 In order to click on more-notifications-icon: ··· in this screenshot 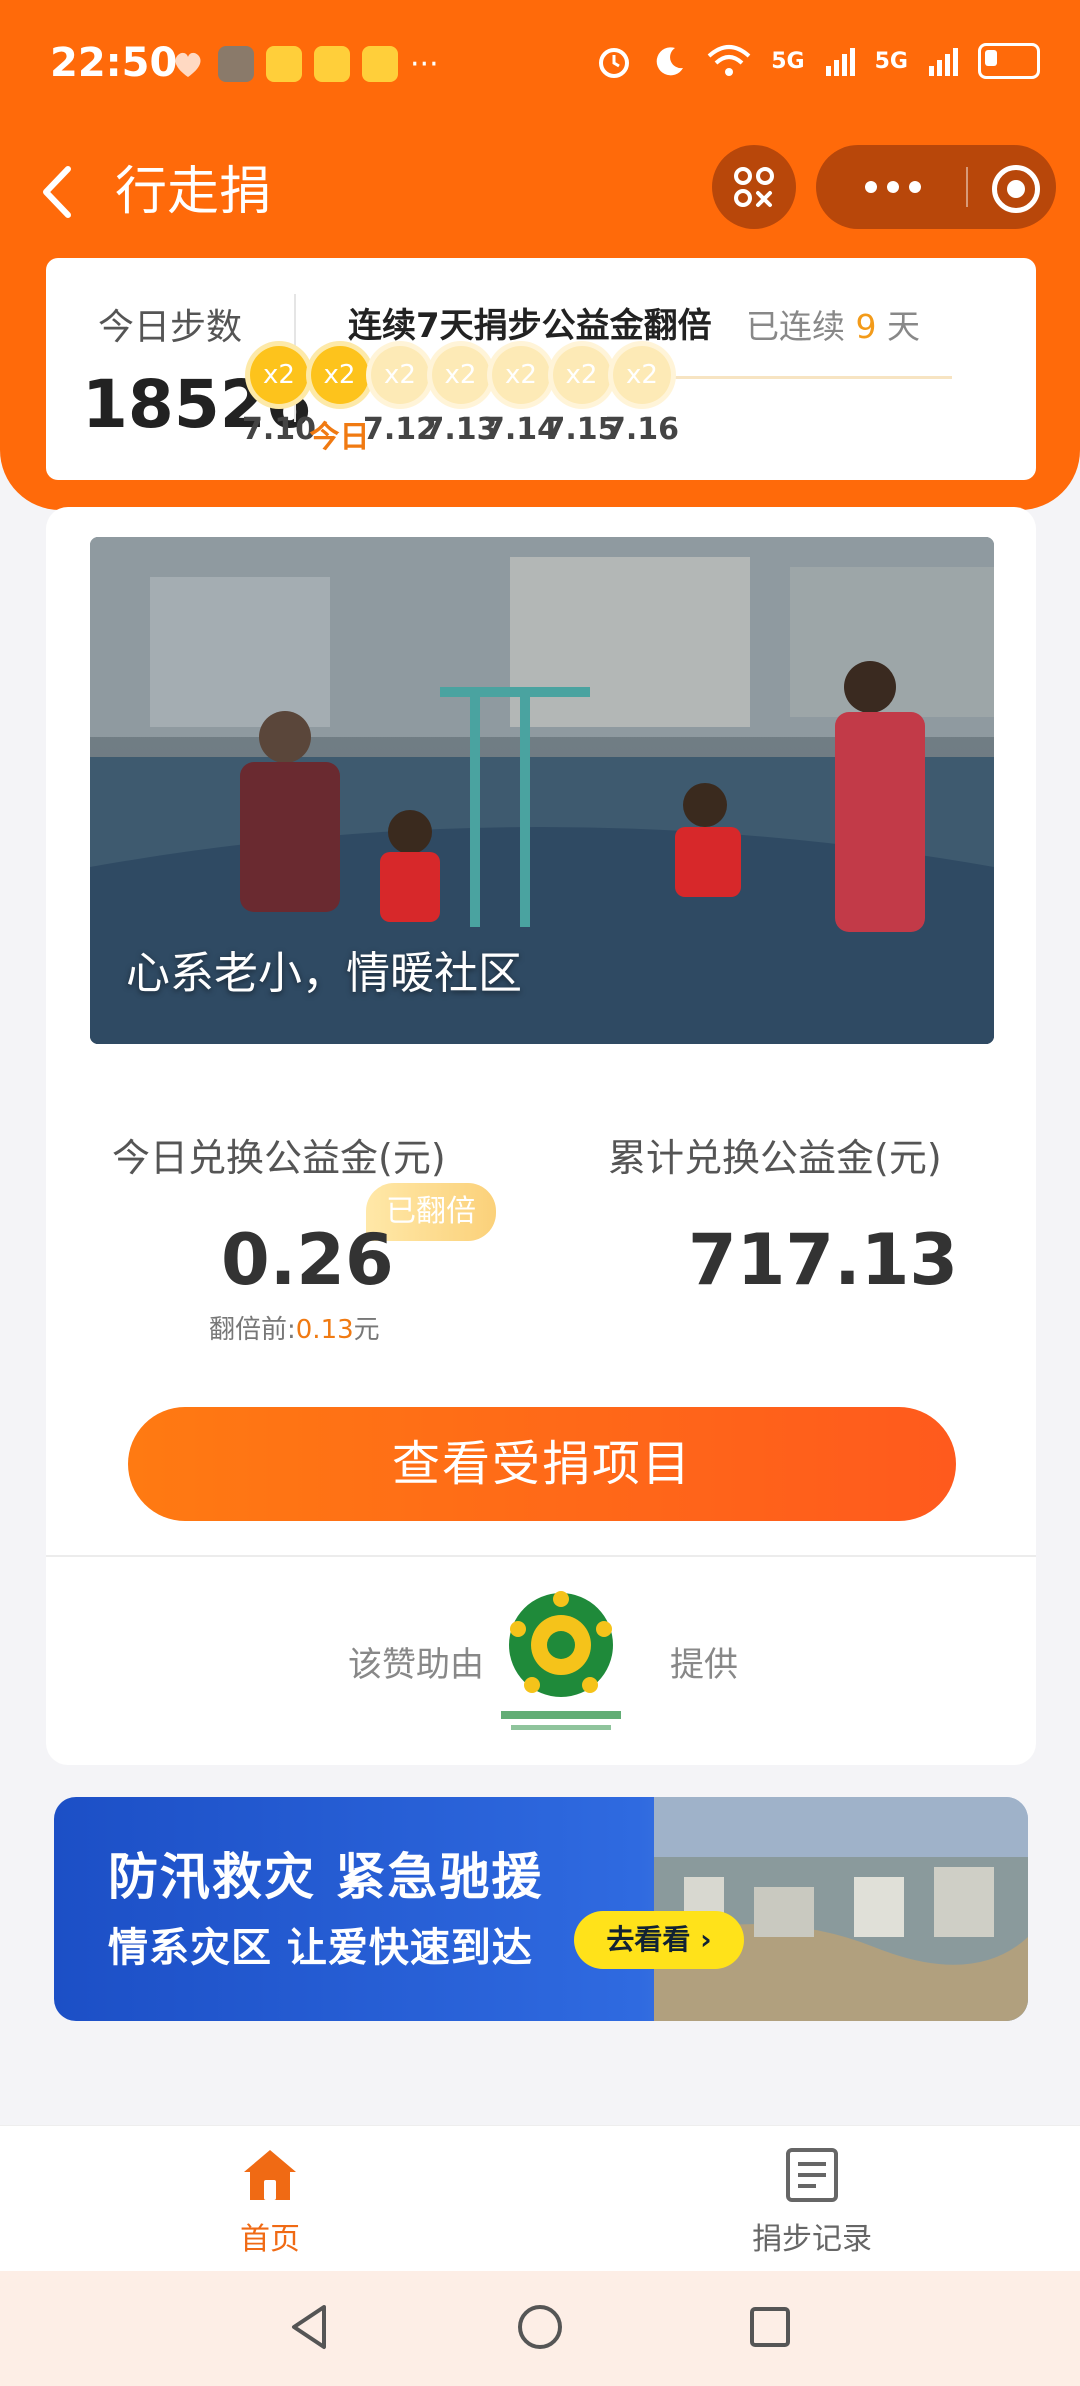, I will do `click(424, 64)`.